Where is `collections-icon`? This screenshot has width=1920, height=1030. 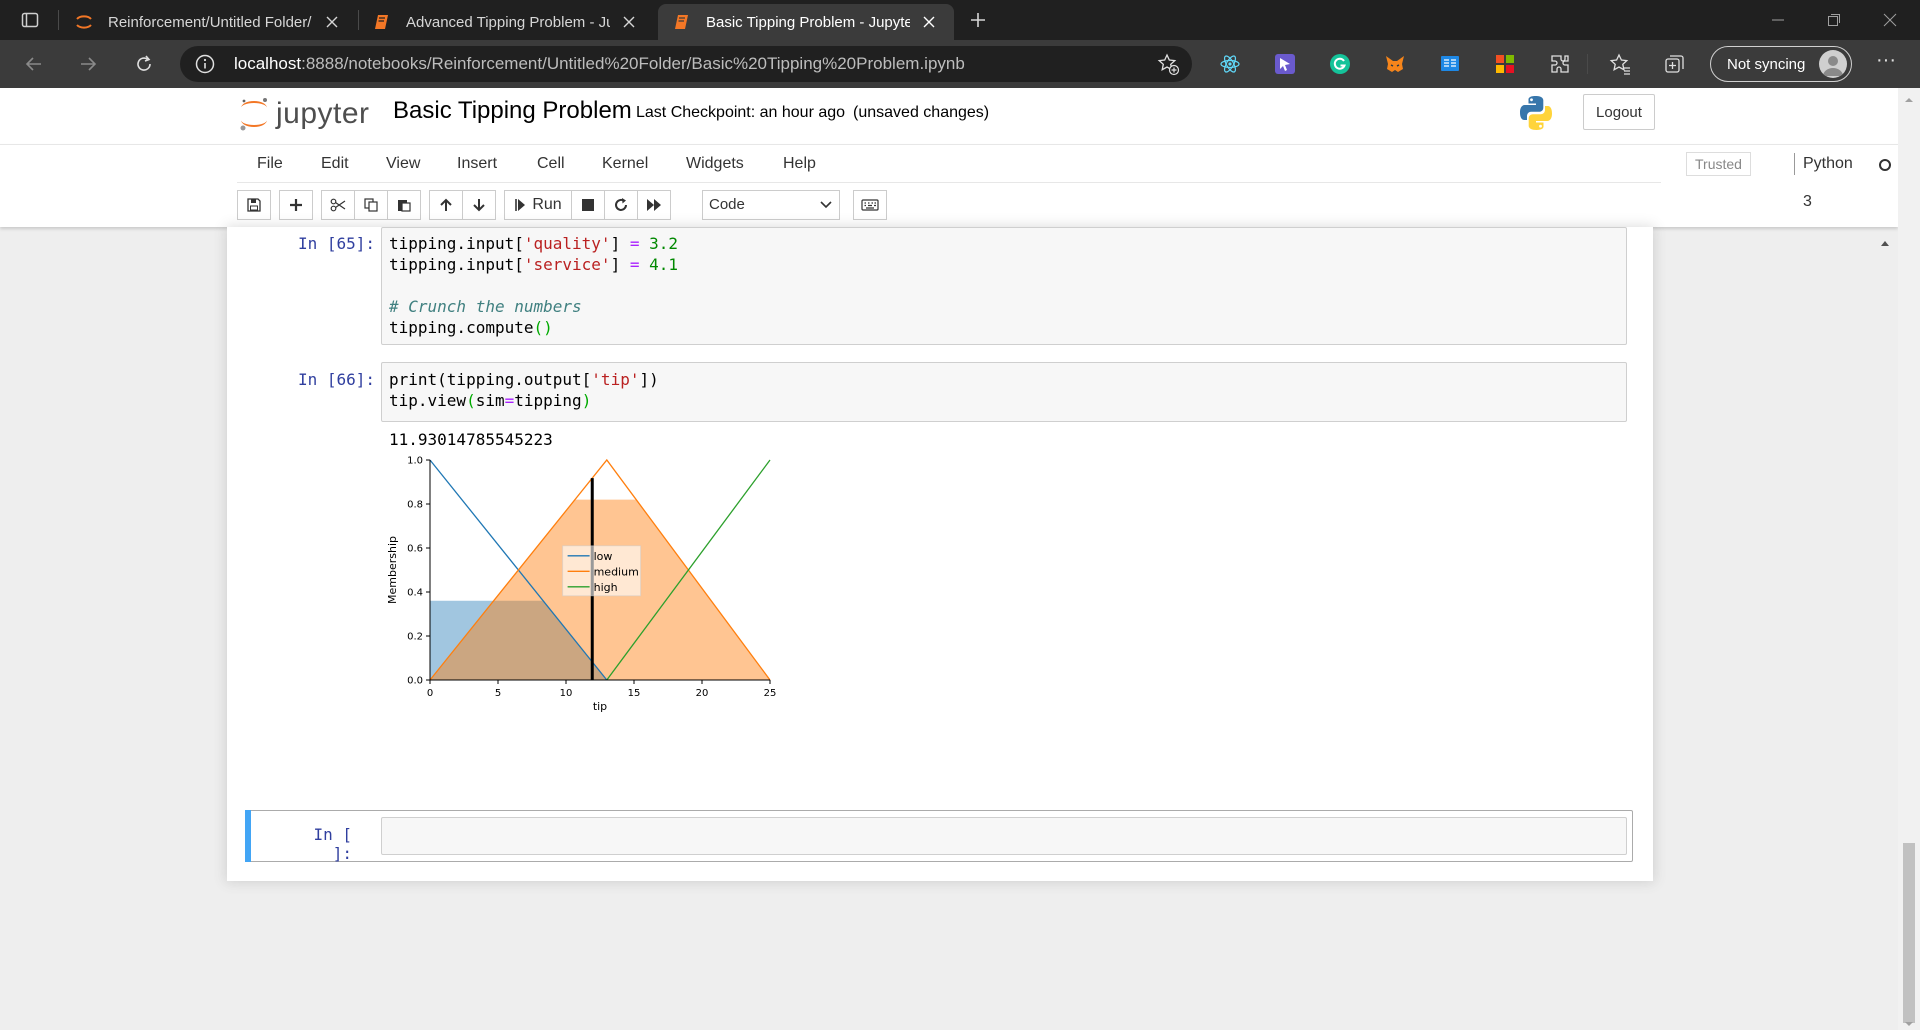
collections-icon is located at coordinates (1675, 64).